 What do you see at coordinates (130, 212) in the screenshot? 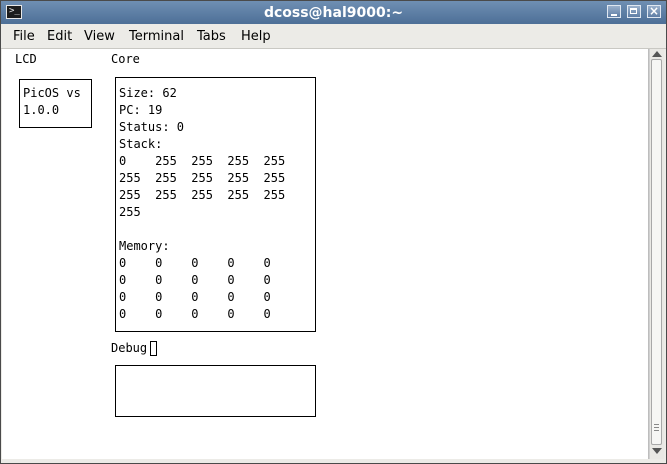
I see `stack-row: 255` at bounding box center [130, 212].